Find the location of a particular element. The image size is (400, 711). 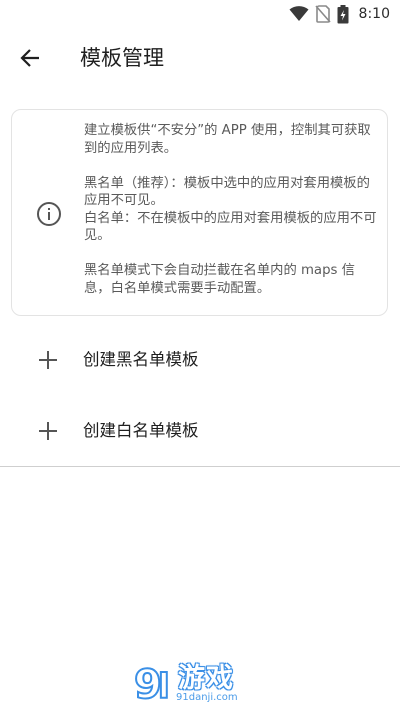

status-bar: 8:10 is located at coordinates (200, 14).